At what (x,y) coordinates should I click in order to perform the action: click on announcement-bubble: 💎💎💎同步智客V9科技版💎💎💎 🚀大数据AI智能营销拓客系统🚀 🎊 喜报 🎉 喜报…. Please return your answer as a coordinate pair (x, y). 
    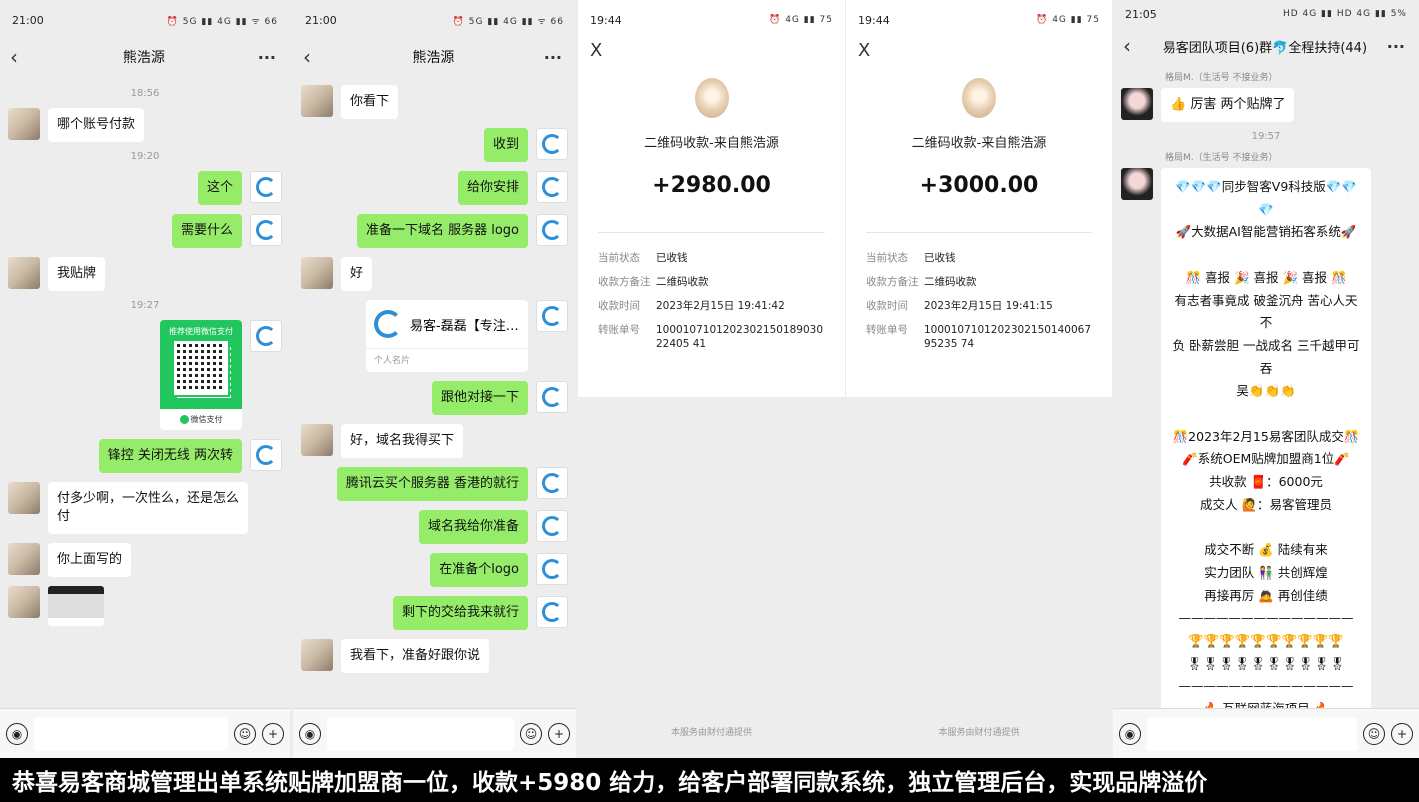
    Looking at the image, I should click on (1266, 463).